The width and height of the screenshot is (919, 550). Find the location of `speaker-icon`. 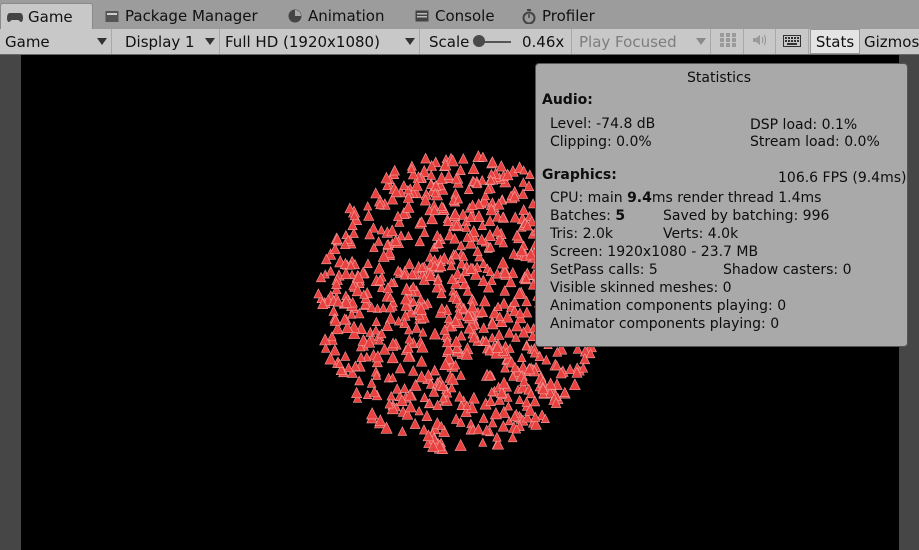

speaker-icon is located at coordinates (760, 42).